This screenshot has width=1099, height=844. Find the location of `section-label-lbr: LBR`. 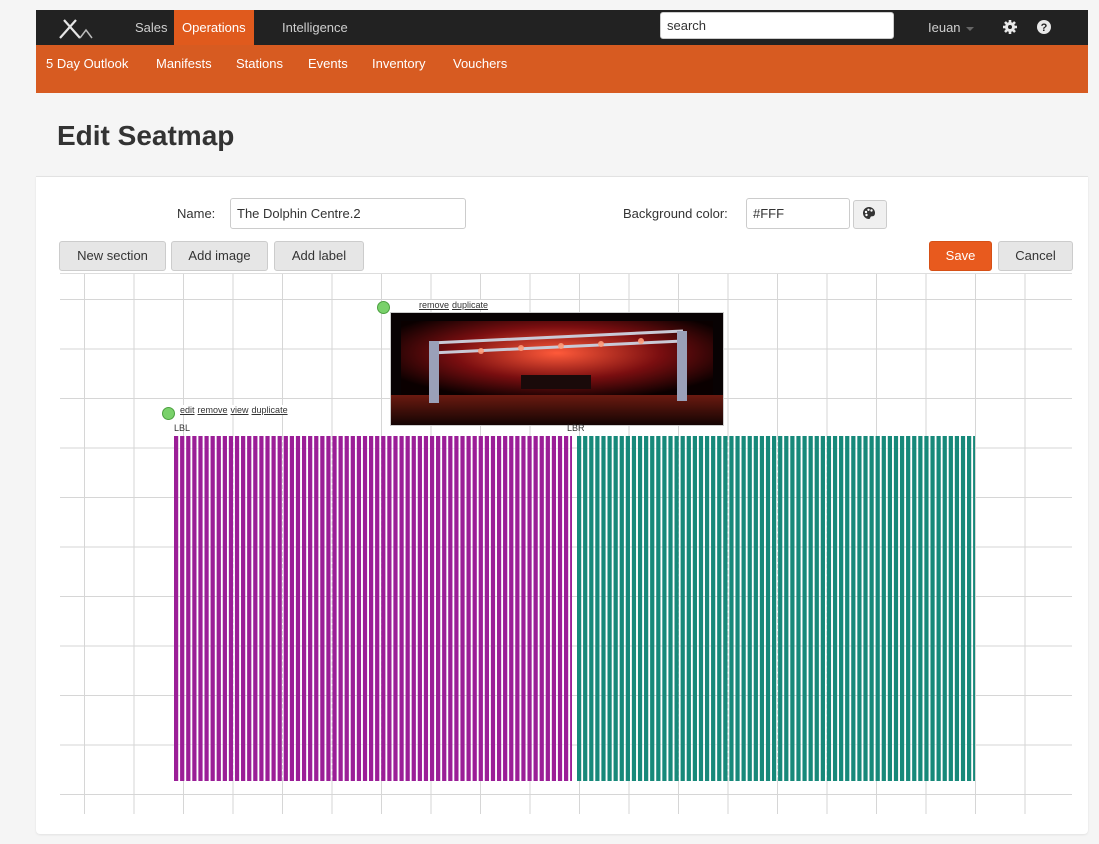

section-label-lbr: LBR is located at coordinates (576, 428).